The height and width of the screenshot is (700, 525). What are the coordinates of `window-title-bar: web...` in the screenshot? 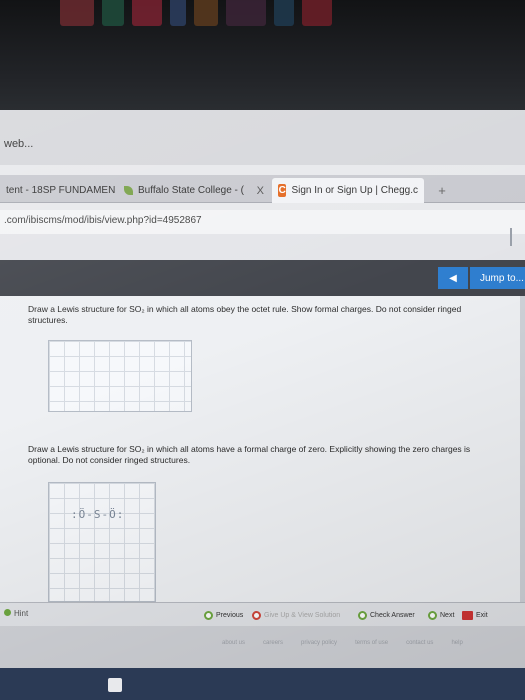 It's located at (262, 137).